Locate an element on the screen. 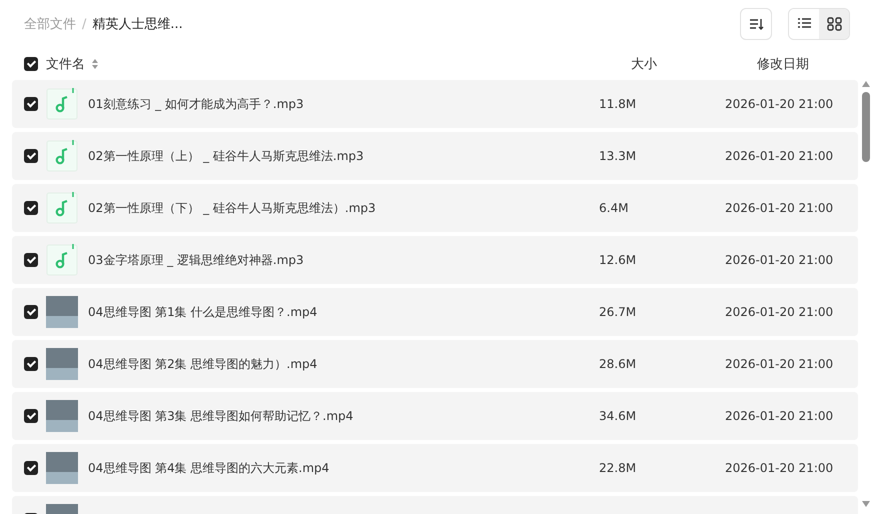 The width and height of the screenshot is (874, 514). file-name: 02第一性原理（上） _ 硅谷牛人马斯克思维法.mp3 is located at coordinates (226, 156).